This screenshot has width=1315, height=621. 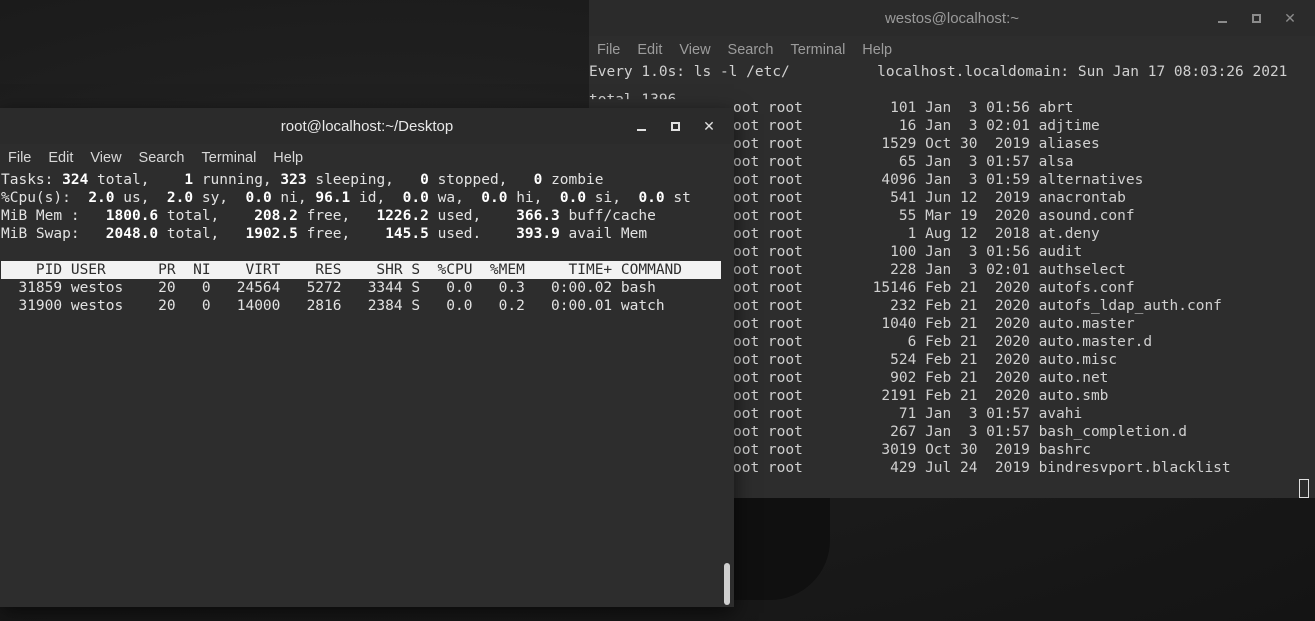 What do you see at coordinates (1095, 342) in the screenshot?
I see `ls-filename: auto.master.d` at bounding box center [1095, 342].